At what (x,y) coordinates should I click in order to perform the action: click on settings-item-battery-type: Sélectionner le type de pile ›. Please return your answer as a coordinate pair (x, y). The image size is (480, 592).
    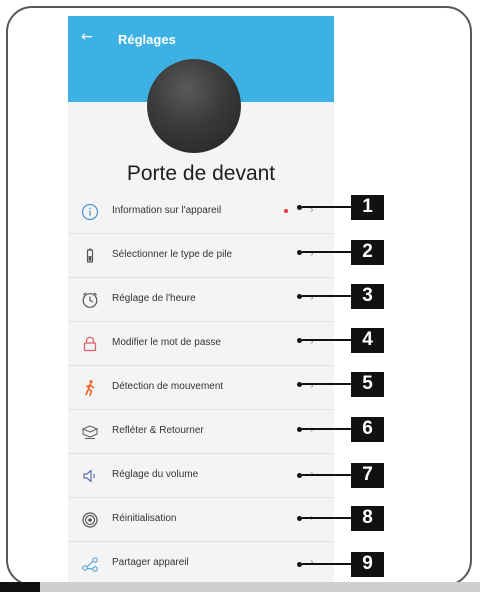
    Looking at the image, I should click on (201, 256).